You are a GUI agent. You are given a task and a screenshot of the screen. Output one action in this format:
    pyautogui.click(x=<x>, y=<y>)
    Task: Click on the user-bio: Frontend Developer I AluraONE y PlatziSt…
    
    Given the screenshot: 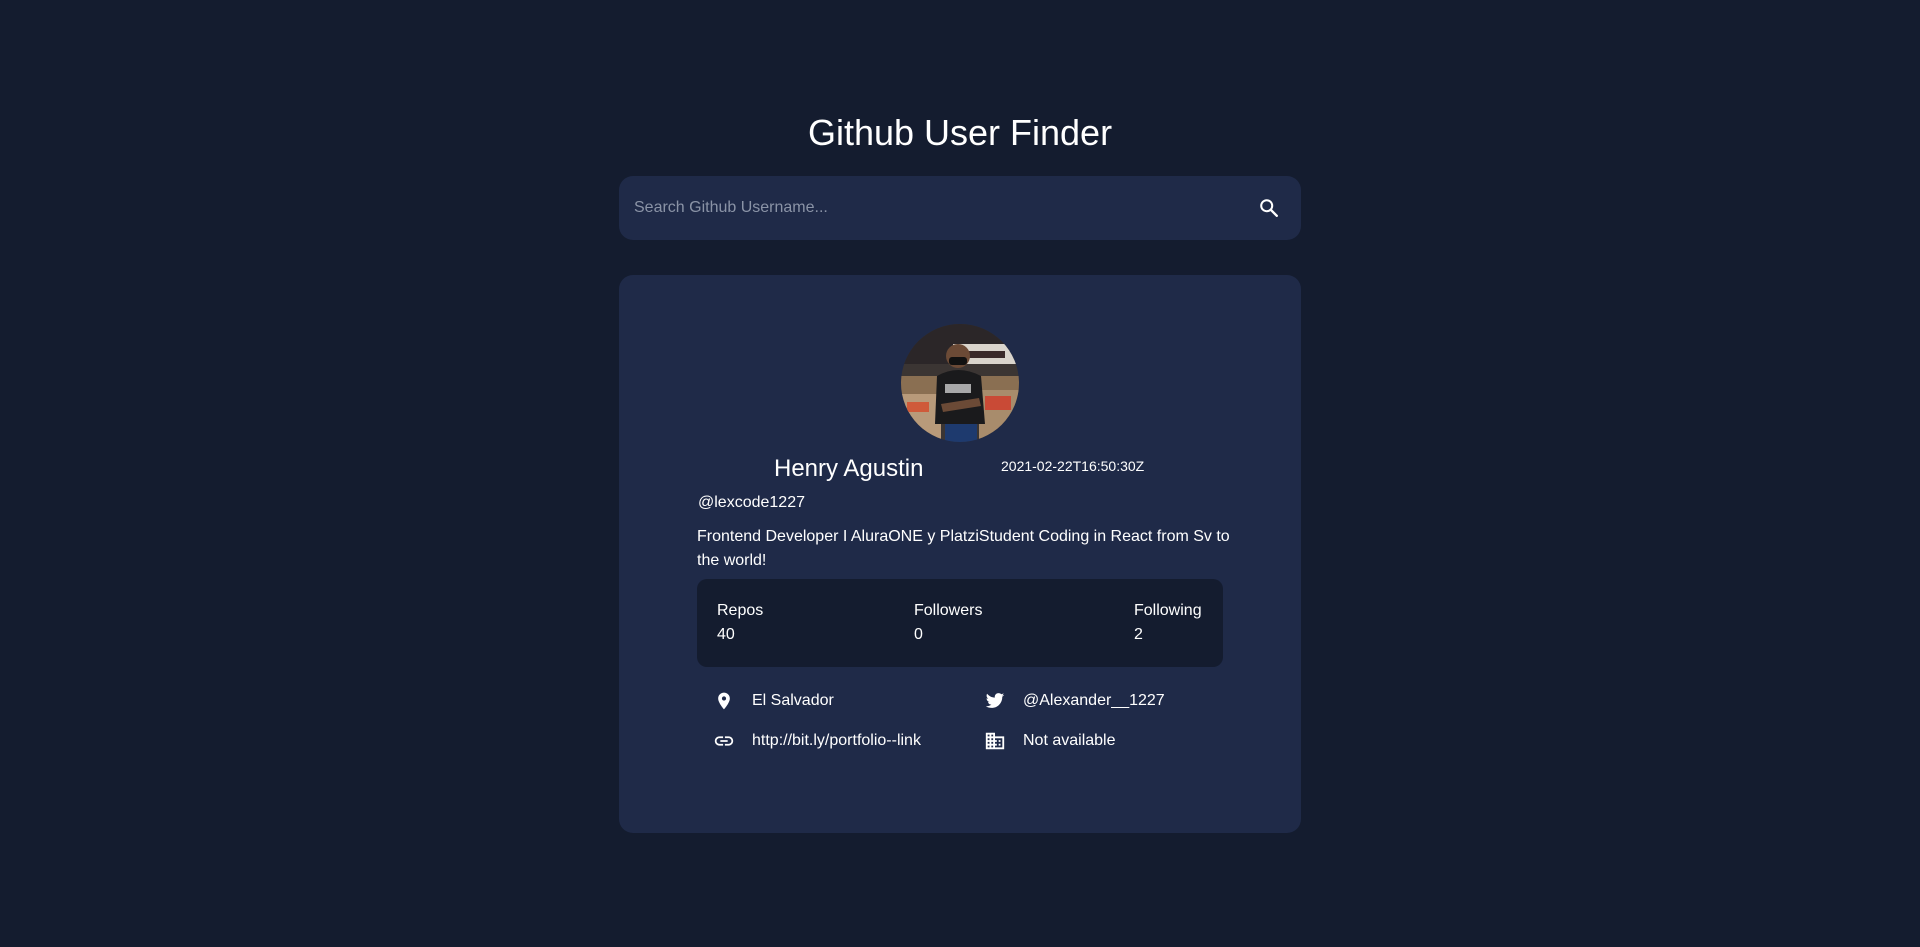 What is the action you would take?
    pyautogui.click(x=963, y=548)
    